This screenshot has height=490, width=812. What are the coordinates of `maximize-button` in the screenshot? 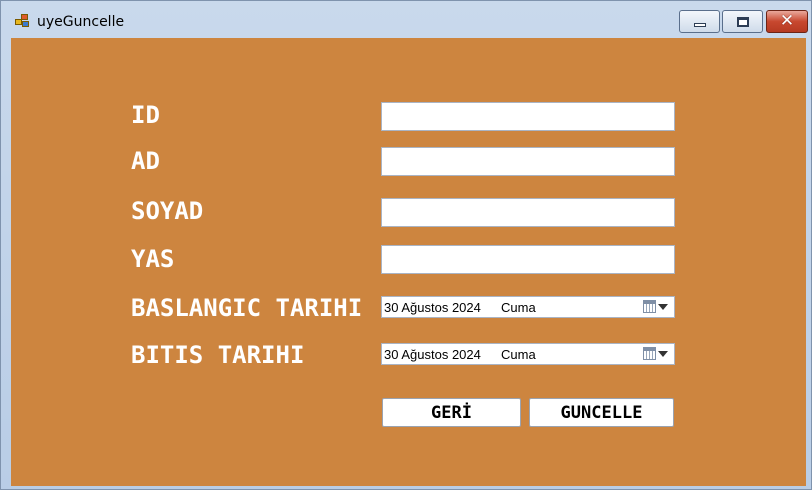 It's located at (742, 21).